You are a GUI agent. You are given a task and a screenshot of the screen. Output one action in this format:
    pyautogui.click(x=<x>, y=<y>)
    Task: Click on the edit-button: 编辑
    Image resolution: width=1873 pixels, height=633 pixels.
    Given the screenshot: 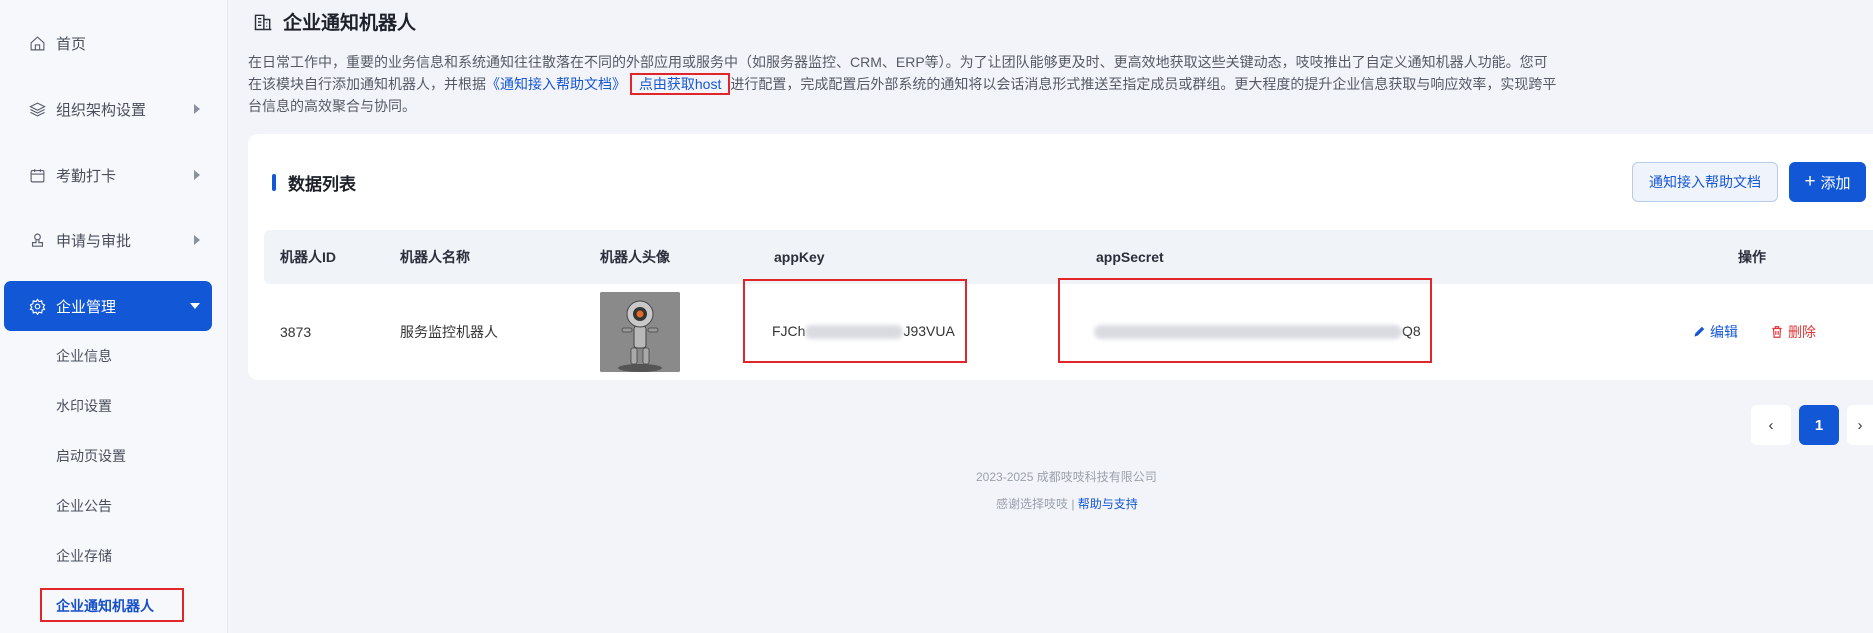 What is the action you would take?
    pyautogui.click(x=1715, y=332)
    